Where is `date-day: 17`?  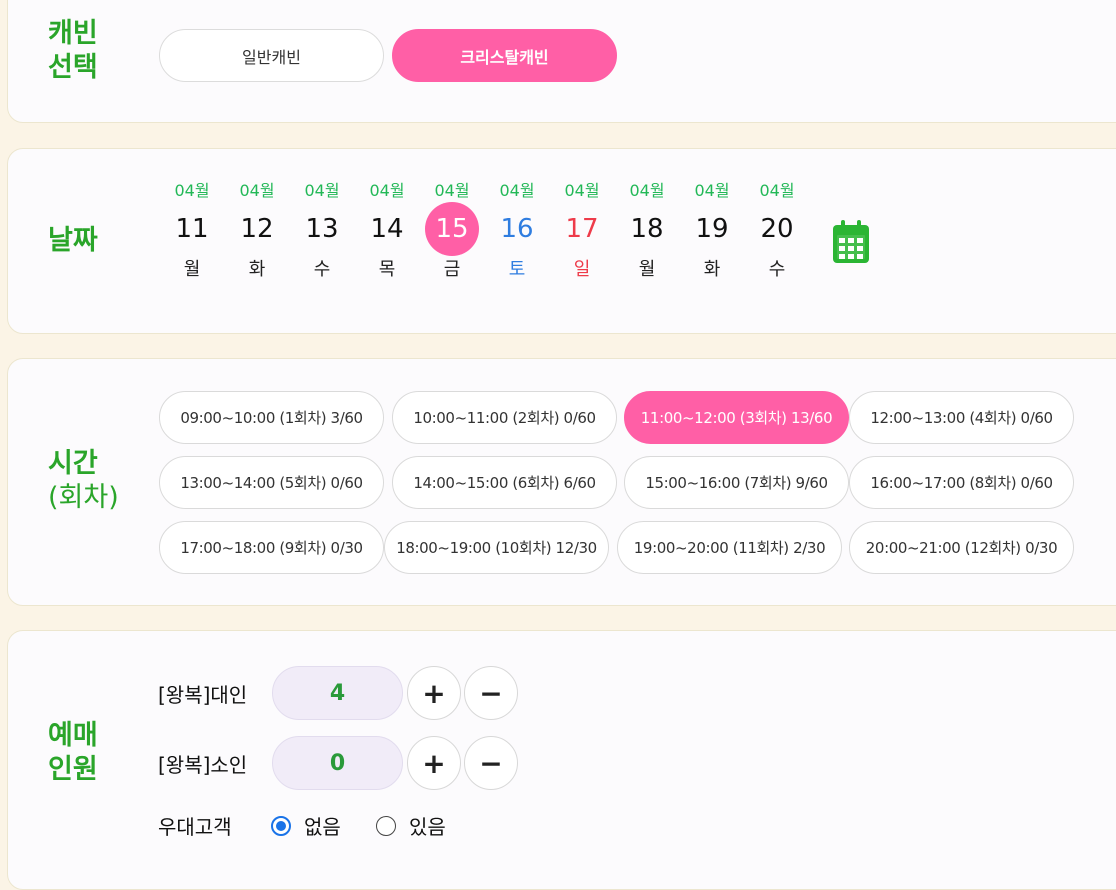 date-day: 17 is located at coordinates (582, 229).